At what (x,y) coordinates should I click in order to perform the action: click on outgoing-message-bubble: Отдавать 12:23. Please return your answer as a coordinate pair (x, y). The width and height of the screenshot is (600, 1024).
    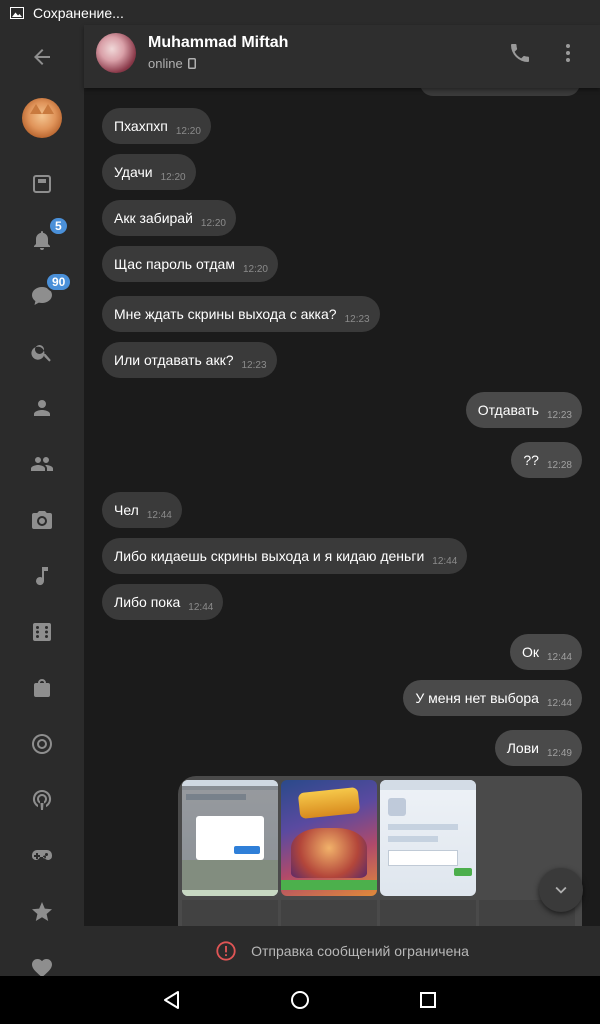
    Looking at the image, I should click on (523, 410).